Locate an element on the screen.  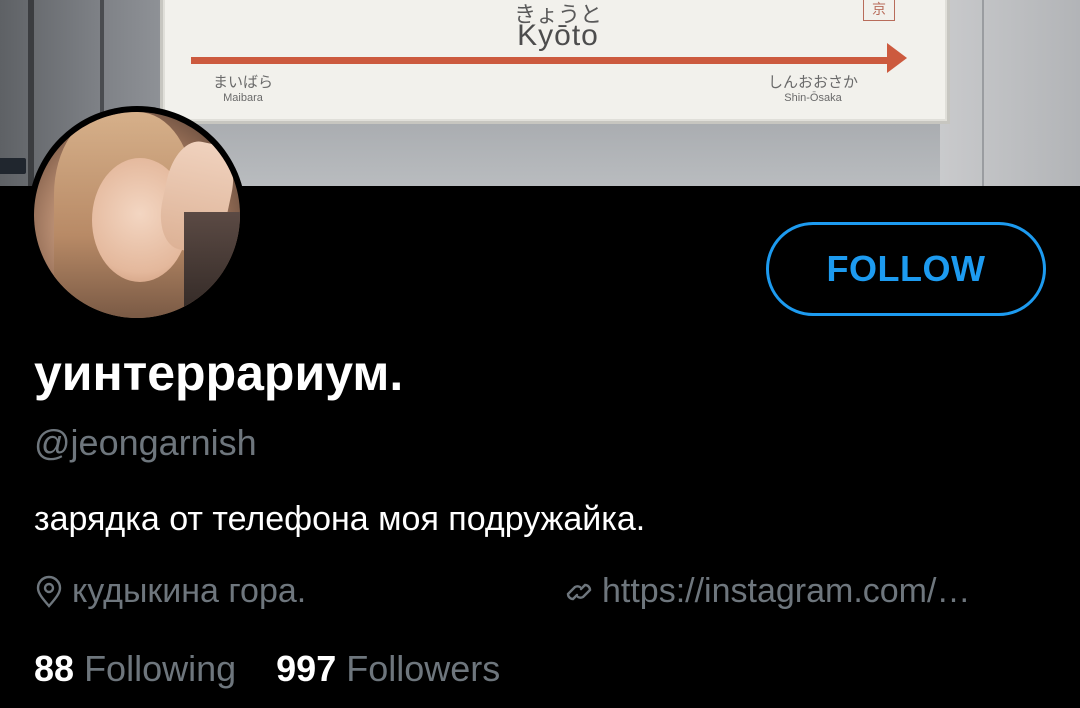
sign-station-right: しんおおさか Shin-Ōsaka is located at coordinates (813, 87).